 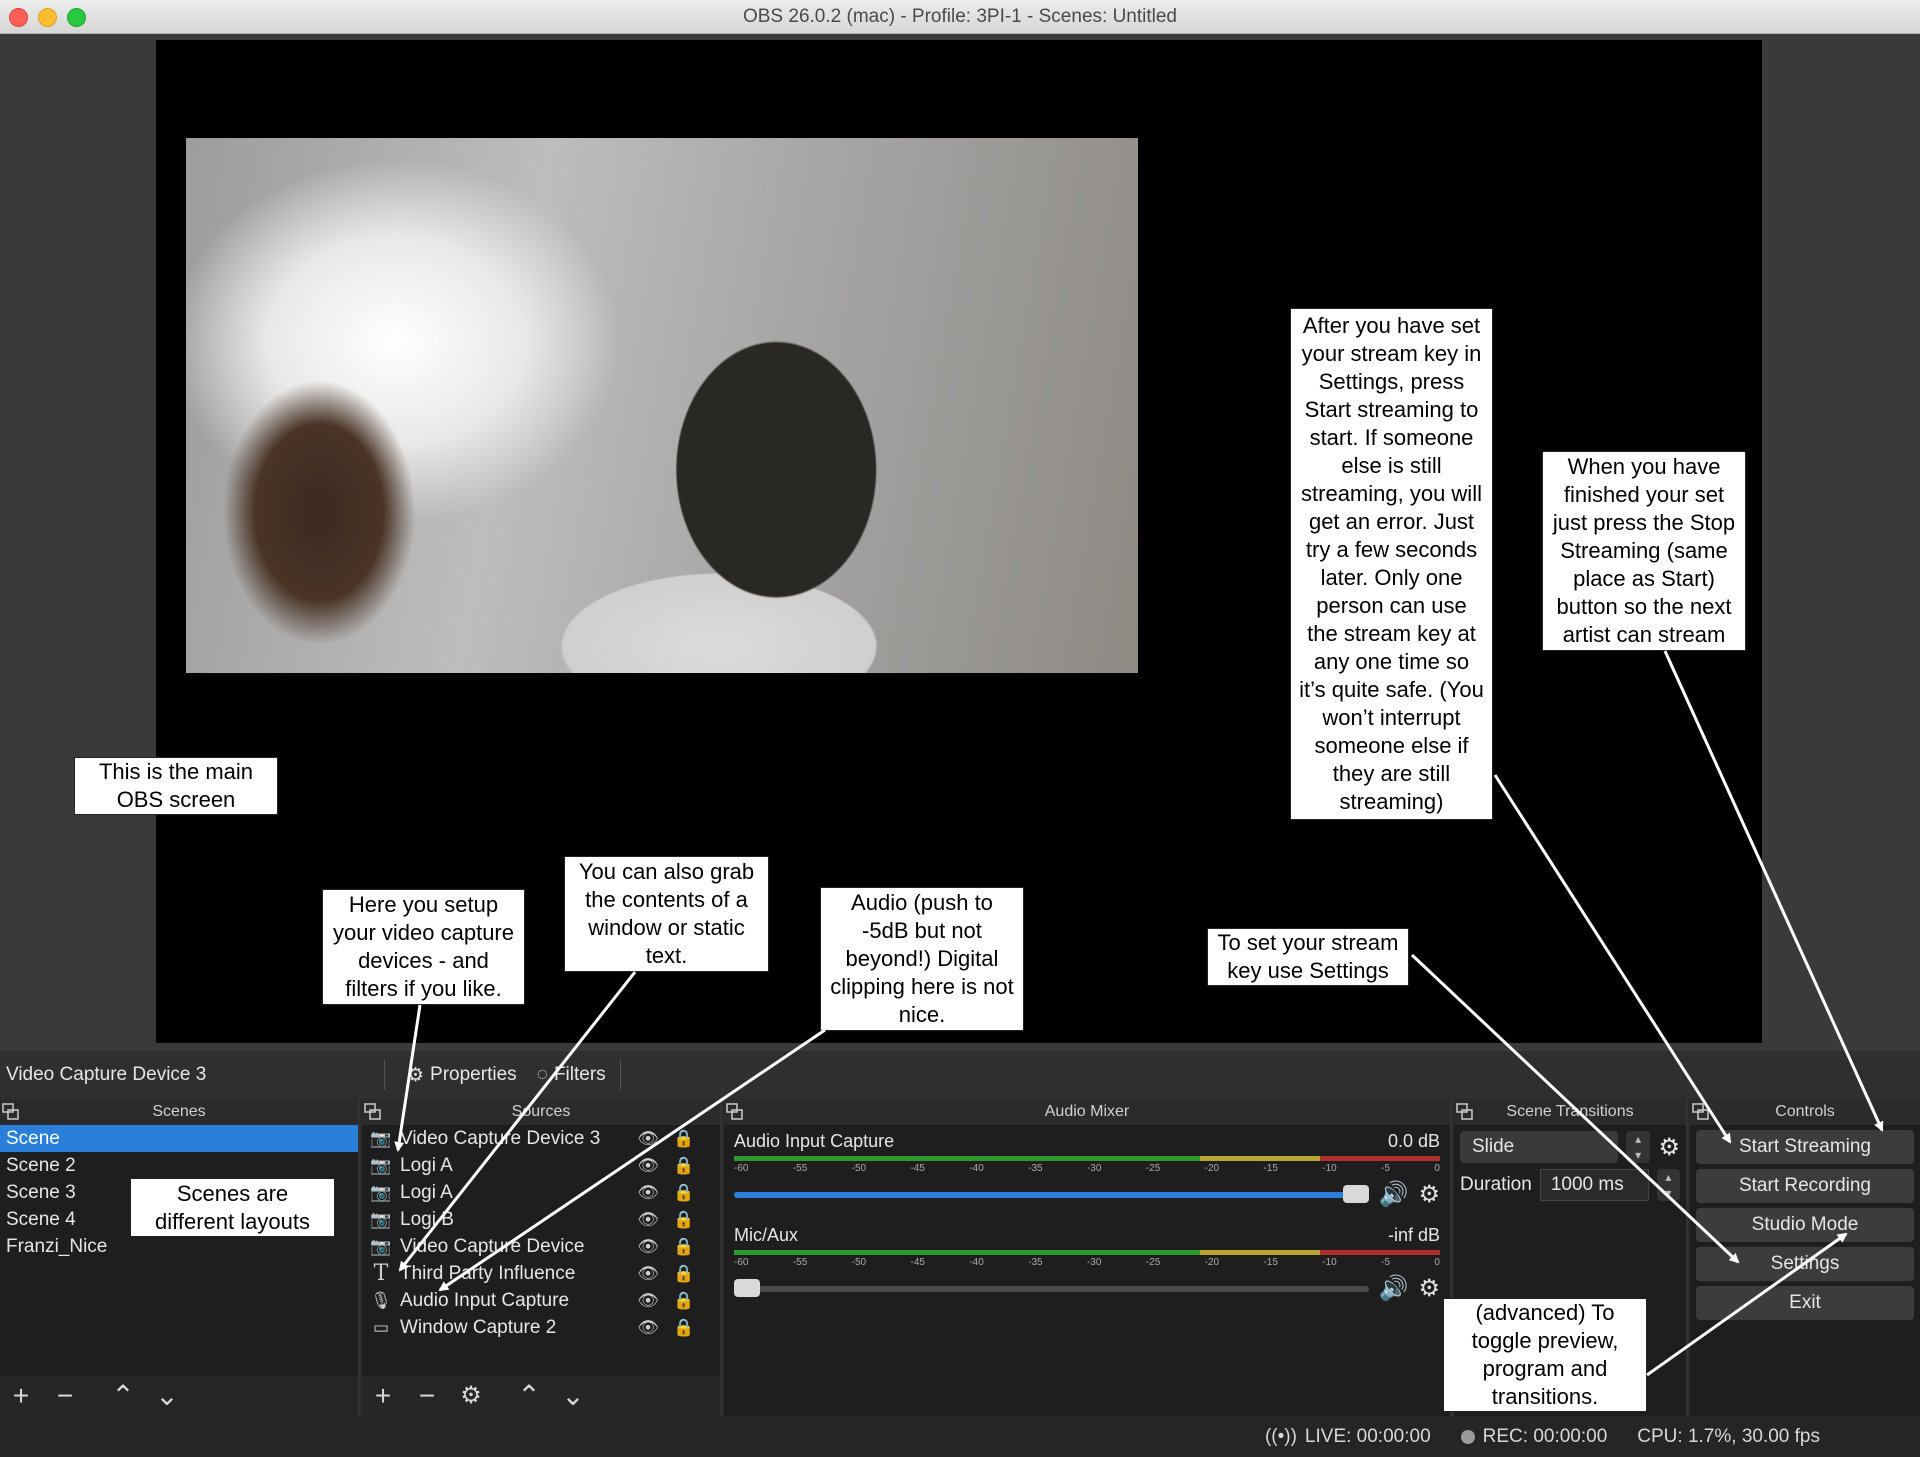 I want to click on transition-select: Slide, so click(x=1539, y=1147).